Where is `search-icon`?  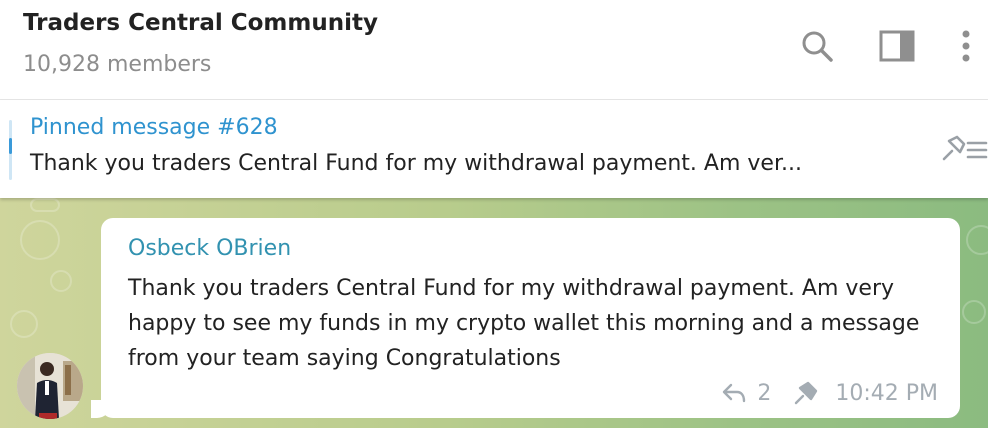 search-icon is located at coordinates (817, 46).